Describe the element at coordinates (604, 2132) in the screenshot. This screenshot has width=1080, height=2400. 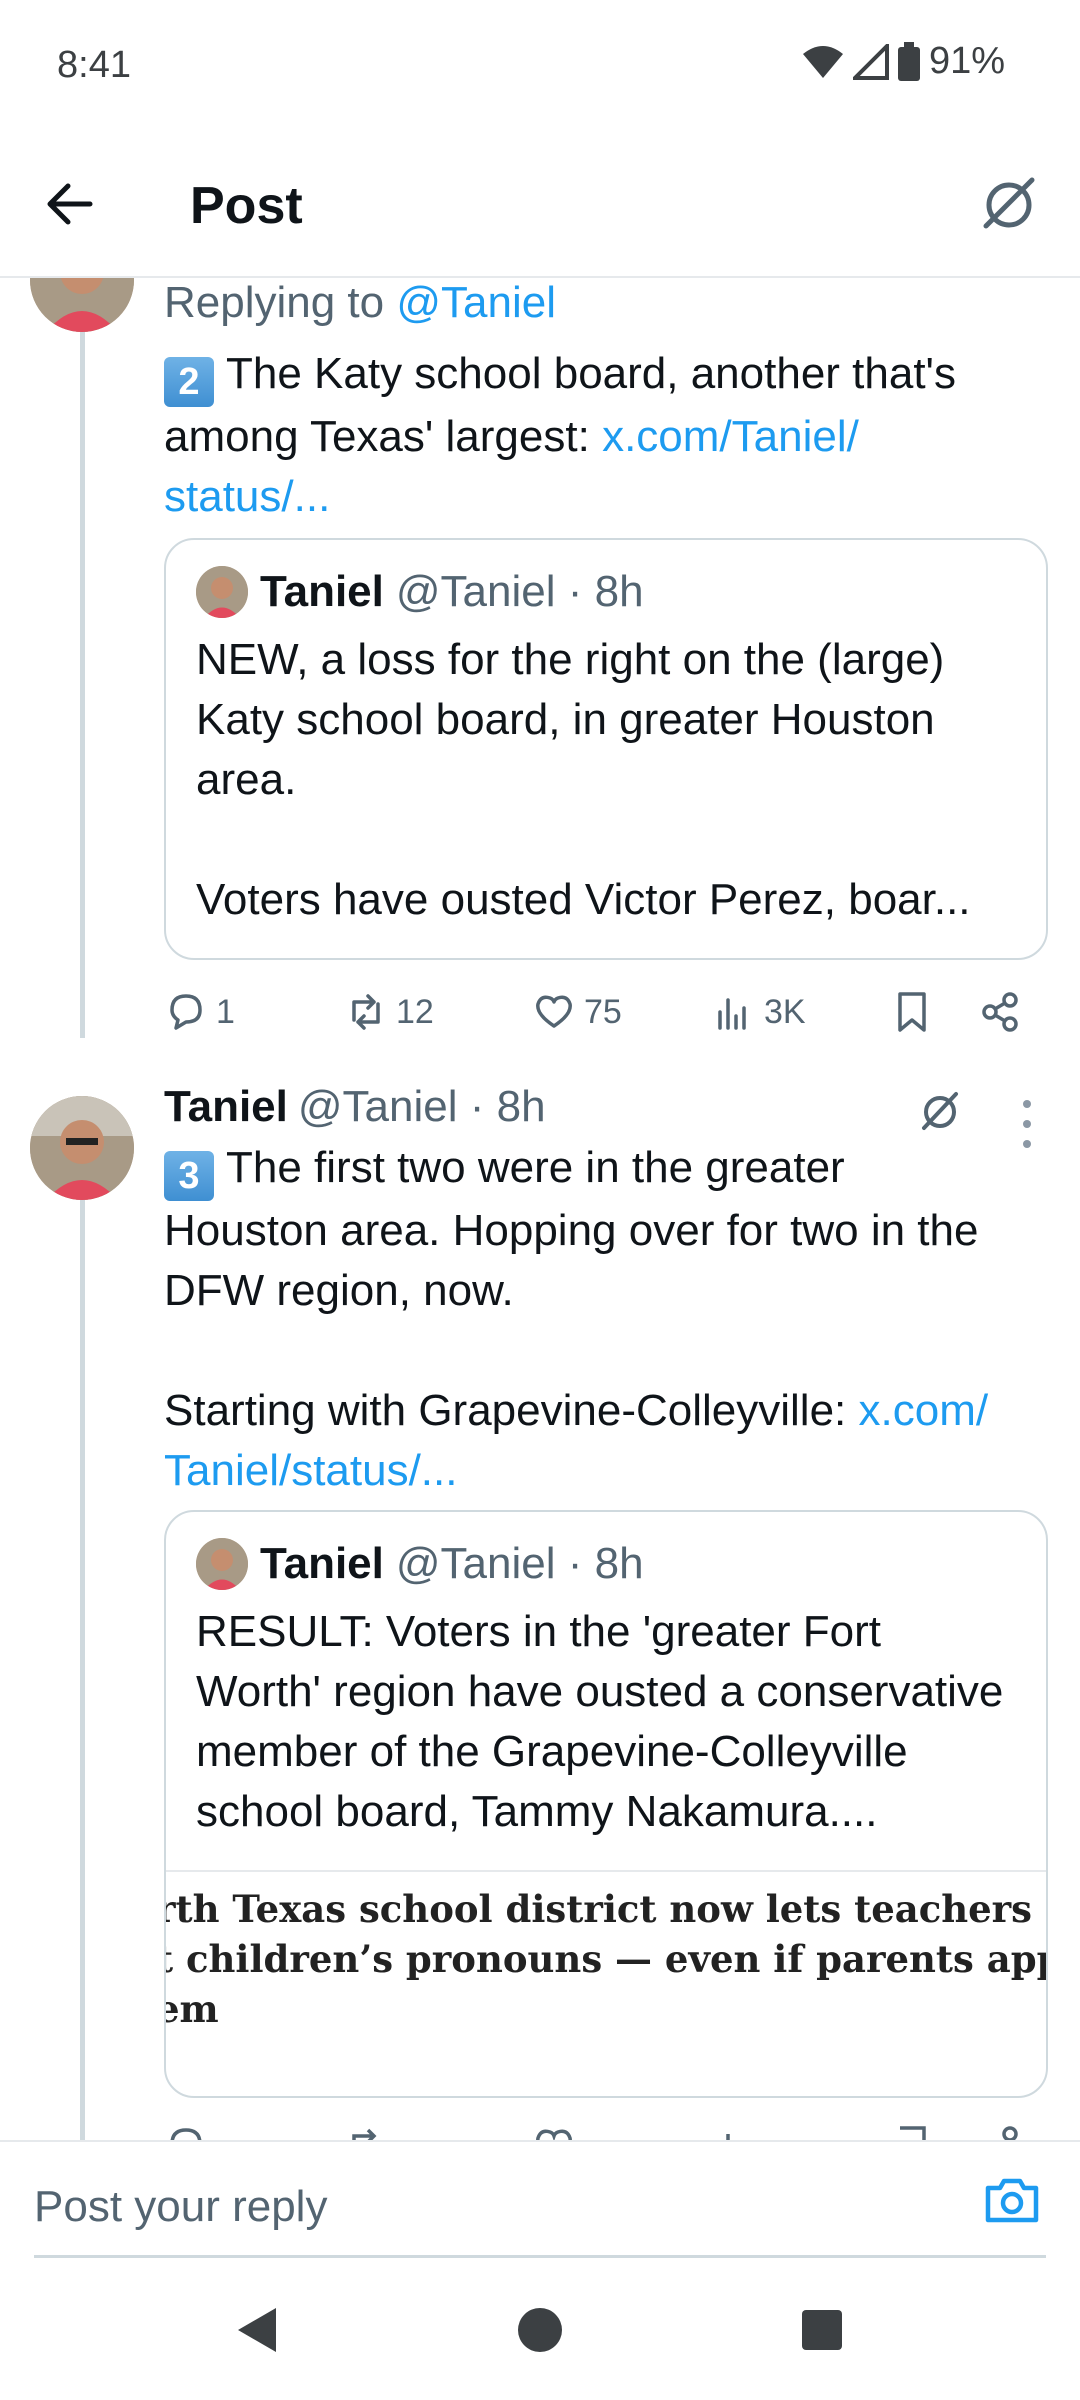
I see `post-actions` at that location.